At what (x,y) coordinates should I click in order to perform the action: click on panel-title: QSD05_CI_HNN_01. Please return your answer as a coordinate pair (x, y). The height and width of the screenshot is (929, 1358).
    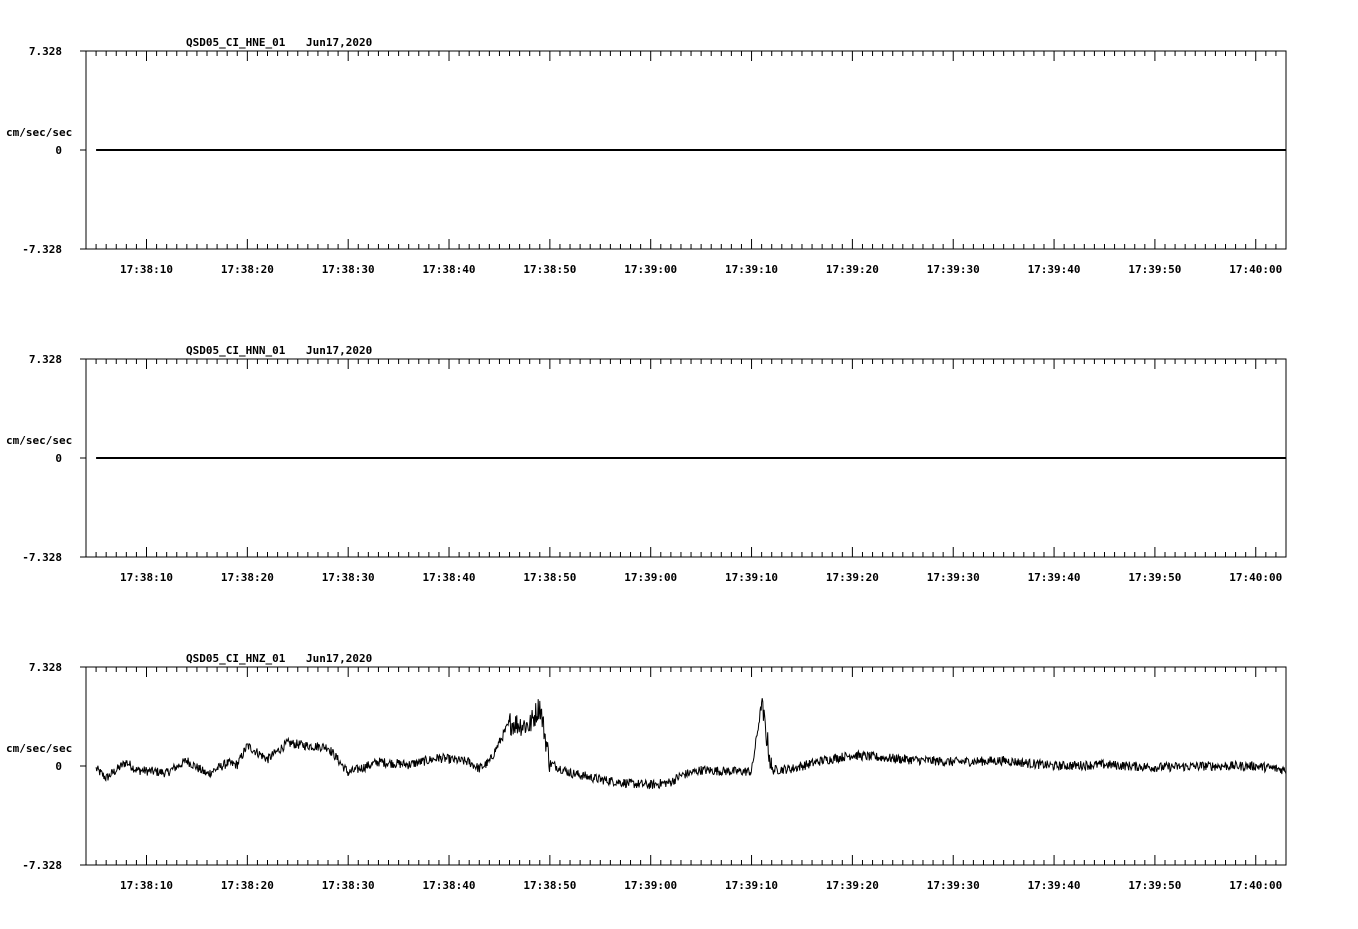
    Looking at the image, I should click on (236, 350).